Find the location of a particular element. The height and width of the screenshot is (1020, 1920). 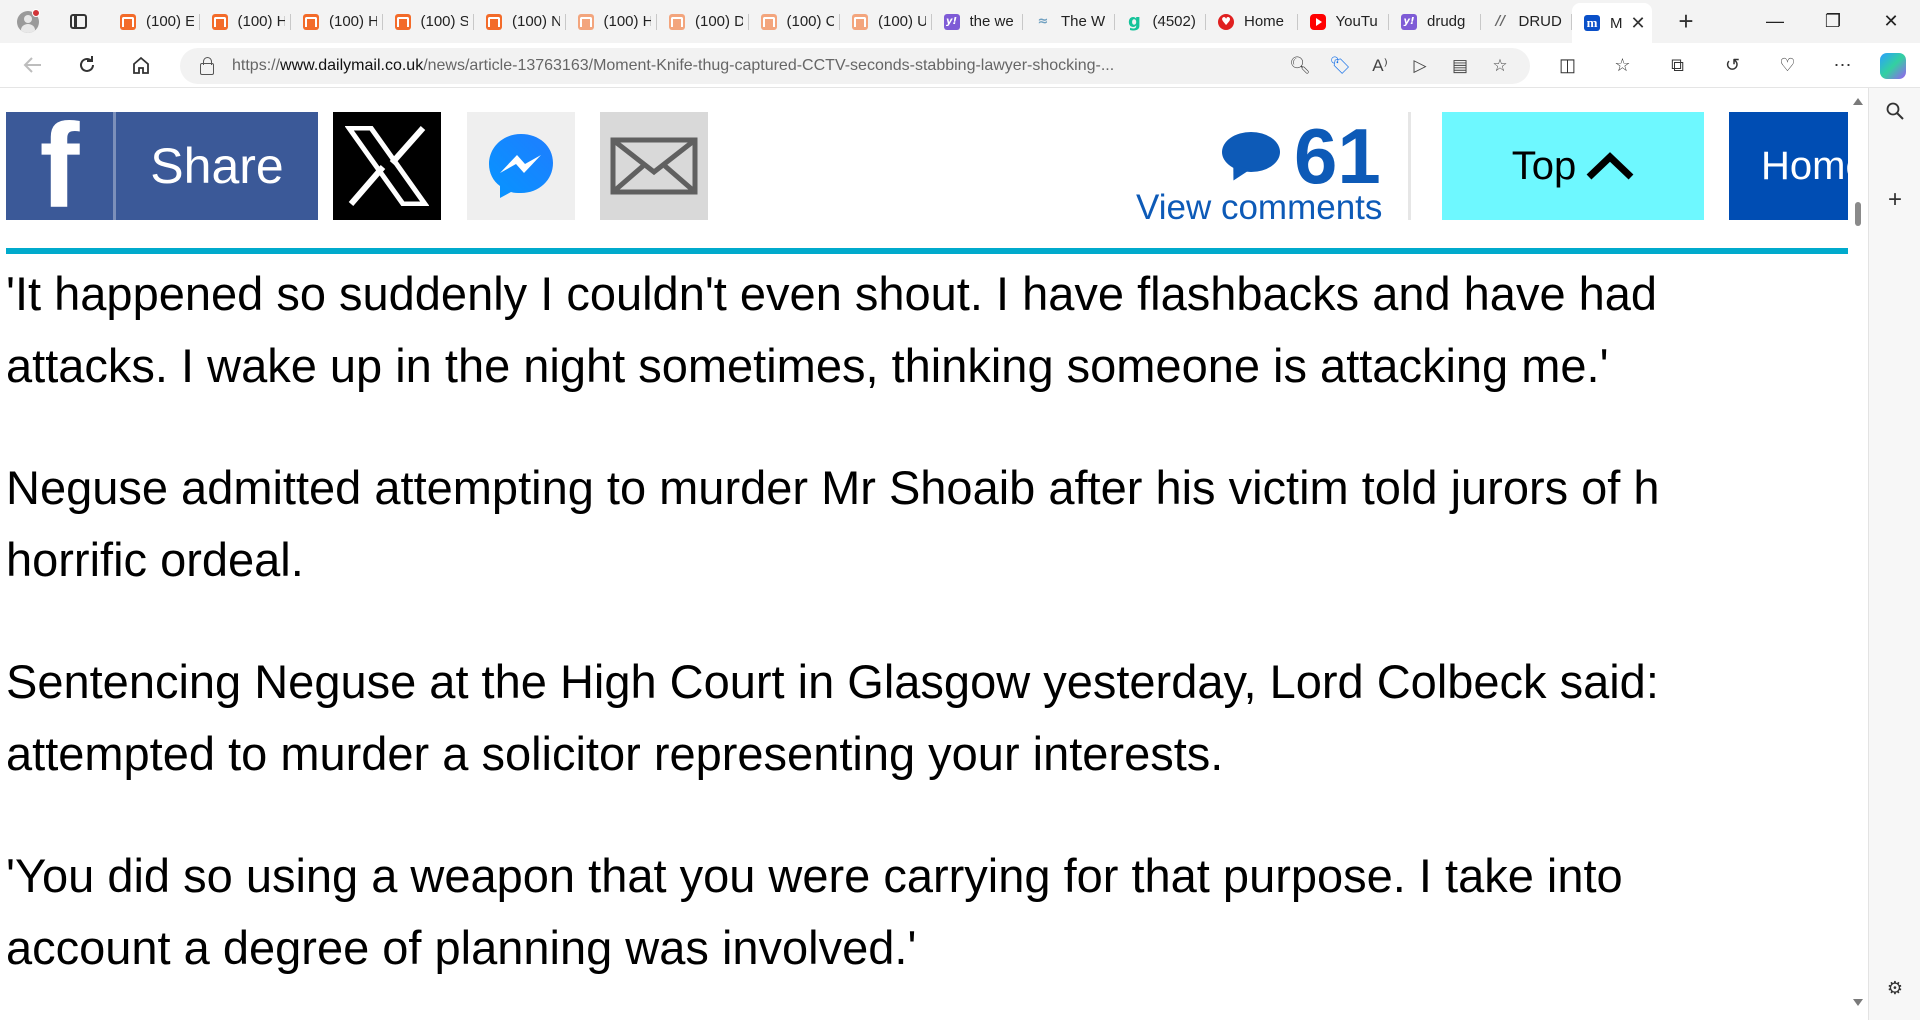

new-tab-button: + is located at coordinates (1686, 21).